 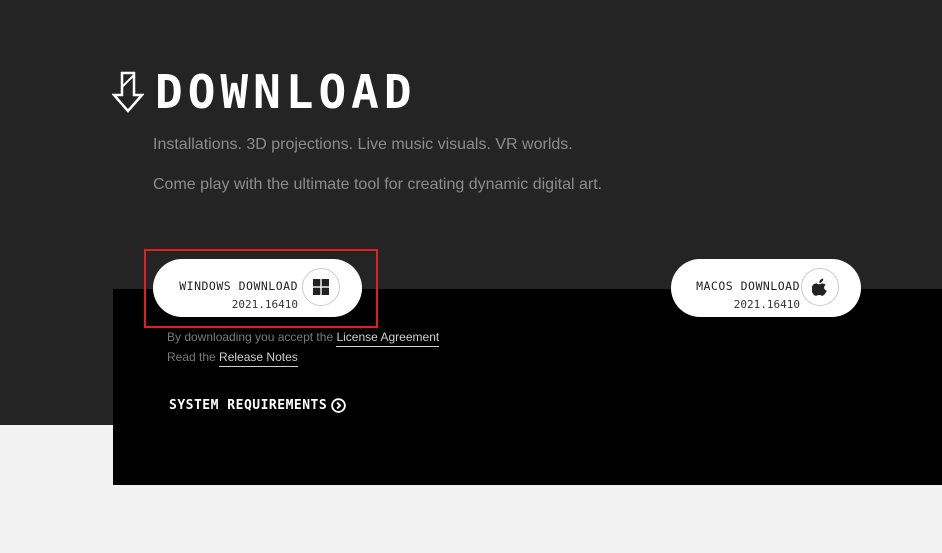 I want to click on macos-download-button: MACOS DOWNLOAD 2021.16410, so click(x=766, y=288).